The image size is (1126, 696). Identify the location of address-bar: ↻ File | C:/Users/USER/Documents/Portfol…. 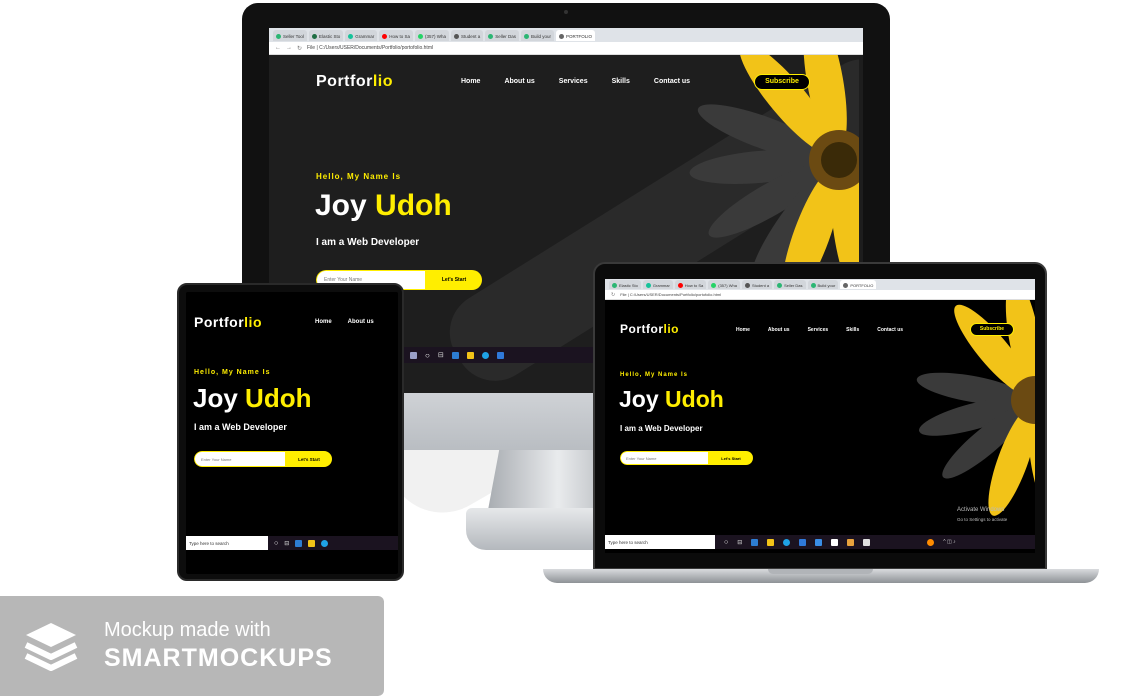
(820, 295).